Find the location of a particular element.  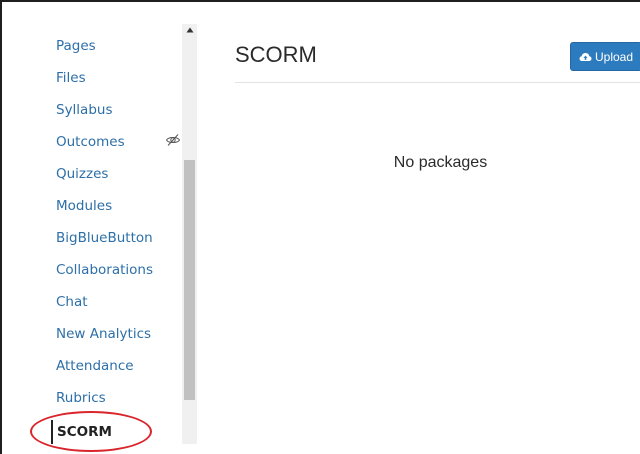

nav-item-bigbluebutton: BigBlueButton is located at coordinates (104, 238).